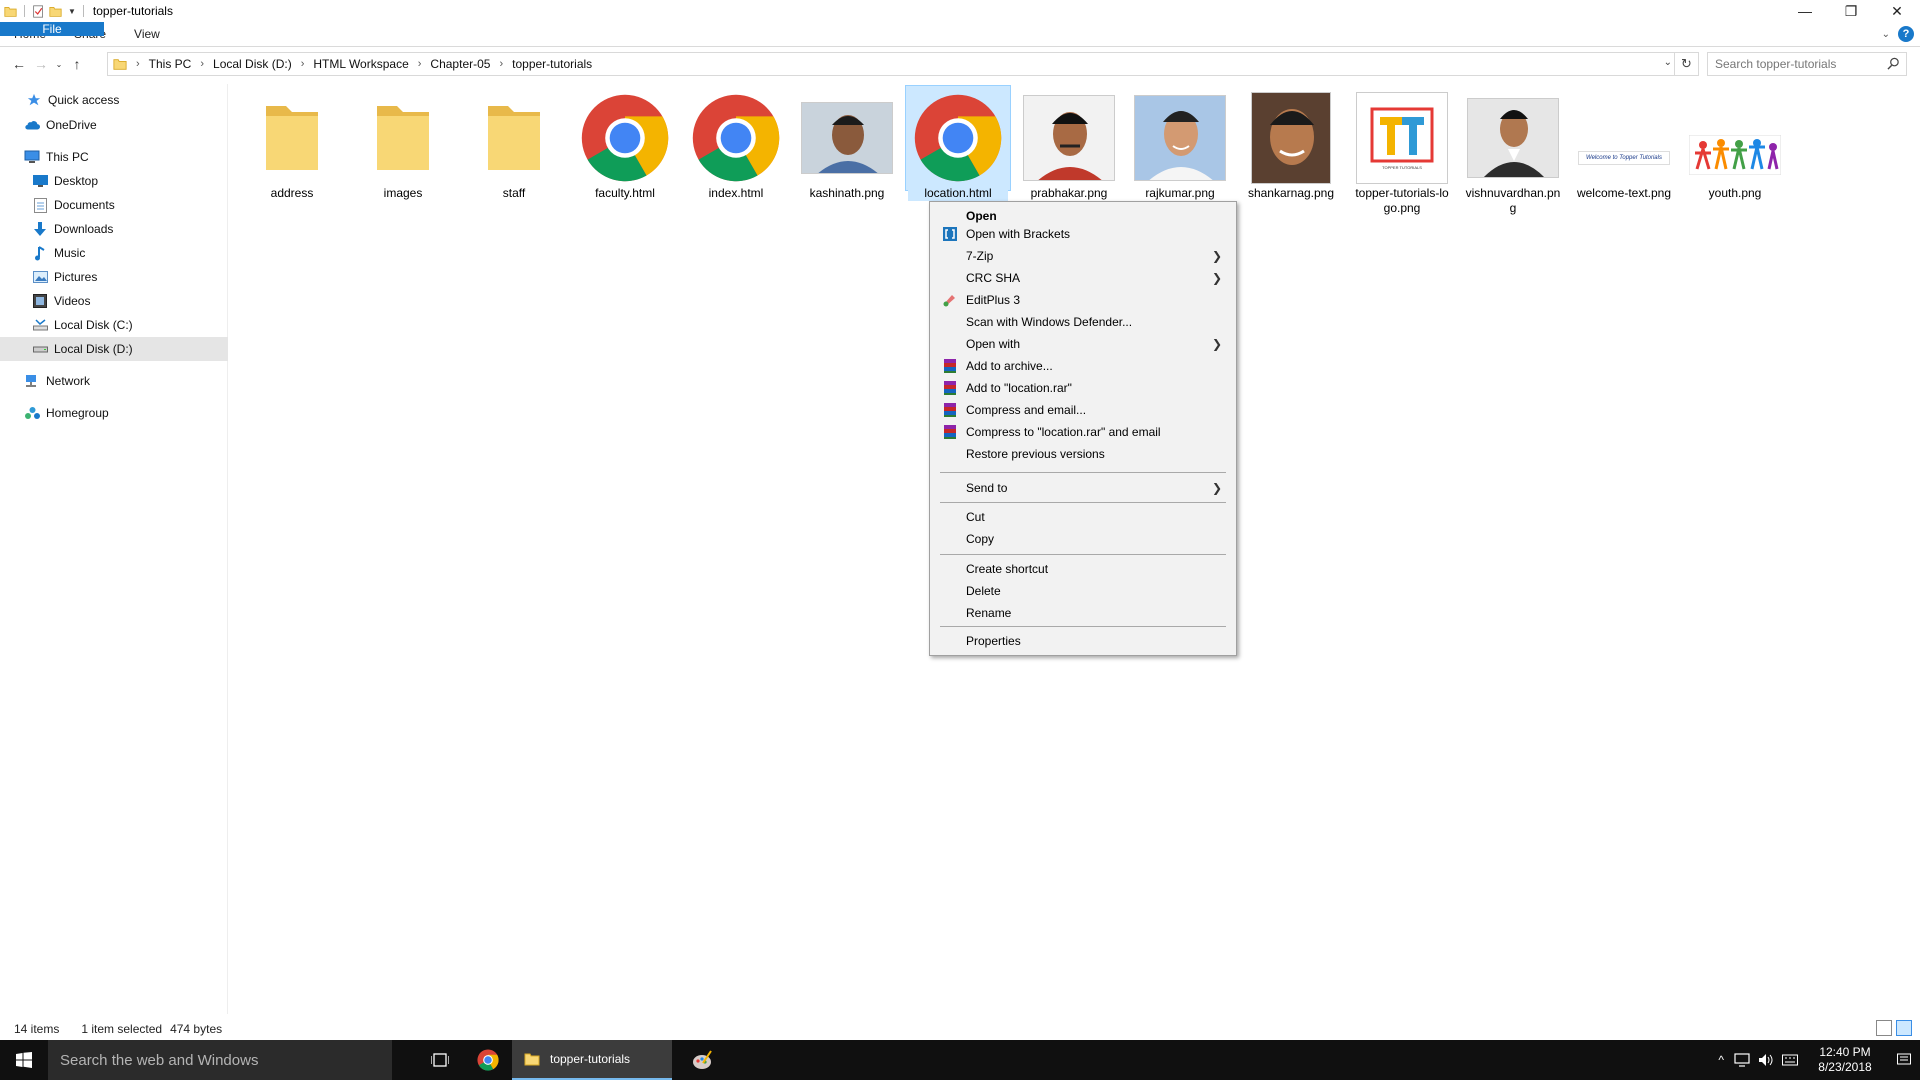 The height and width of the screenshot is (1080, 1920). What do you see at coordinates (1083, 256) in the screenshot?
I see `menu-item-7zip: 7-Zip ❯` at bounding box center [1083, 256].